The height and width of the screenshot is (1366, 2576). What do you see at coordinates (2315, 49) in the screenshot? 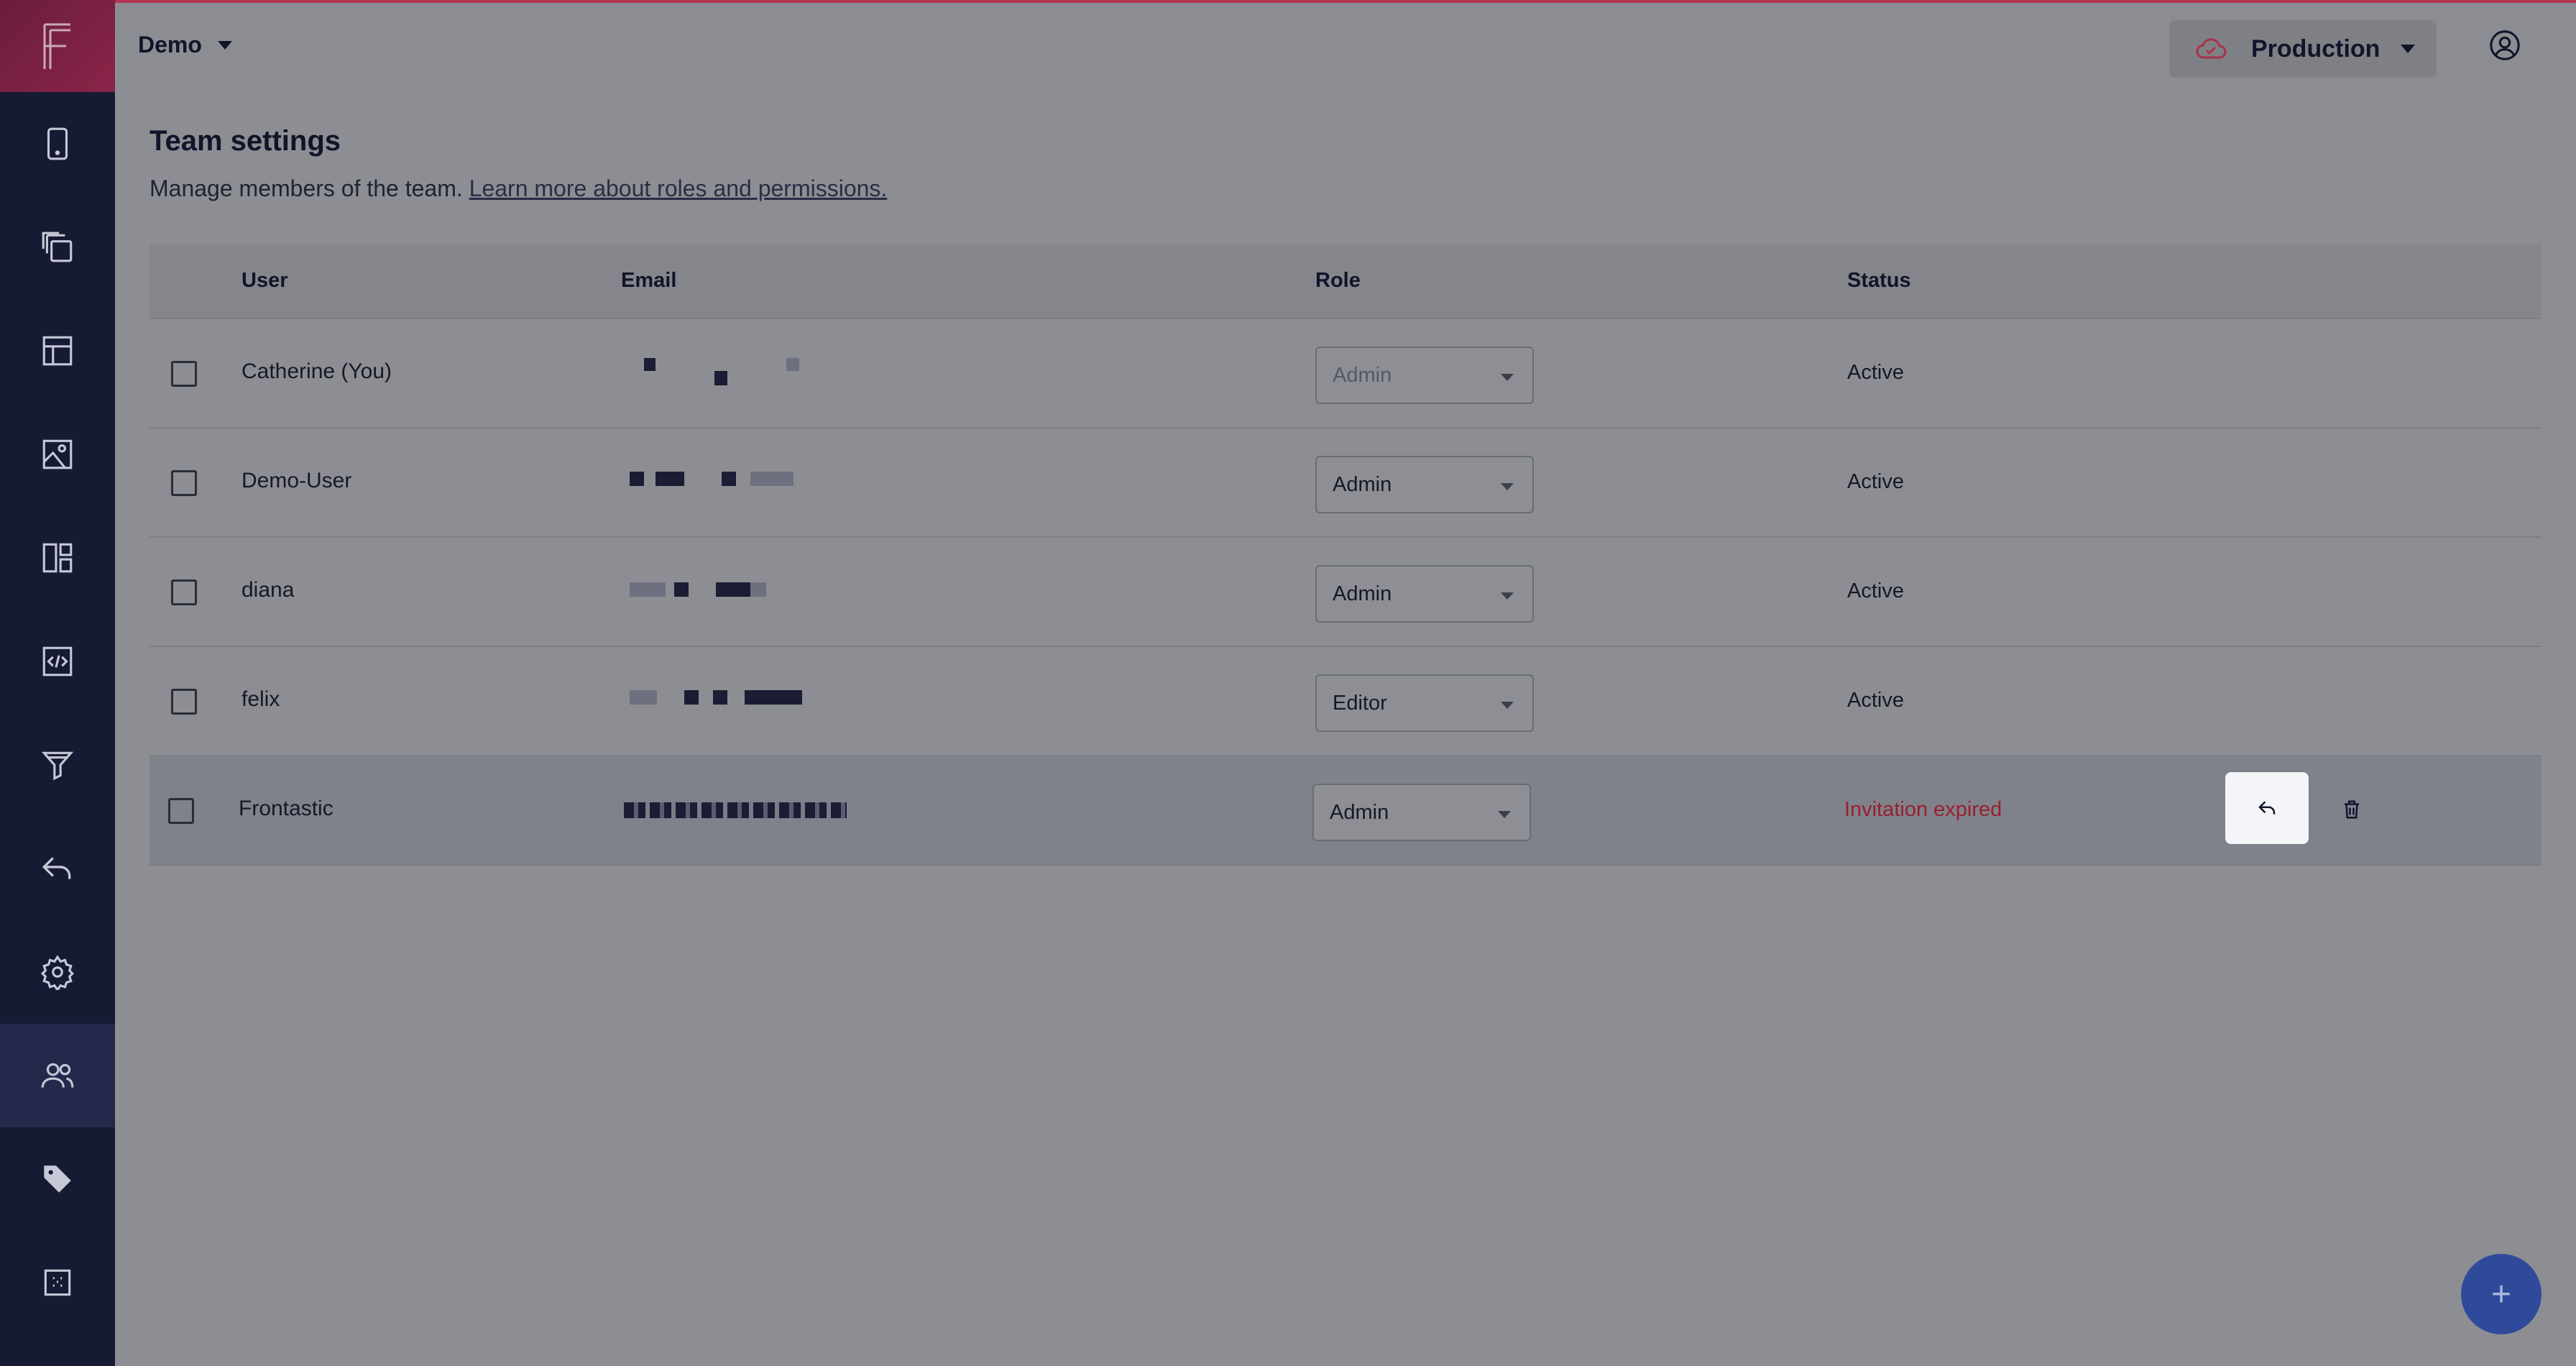
I see `environment-name: Production` at bounding box center [2315, 49].